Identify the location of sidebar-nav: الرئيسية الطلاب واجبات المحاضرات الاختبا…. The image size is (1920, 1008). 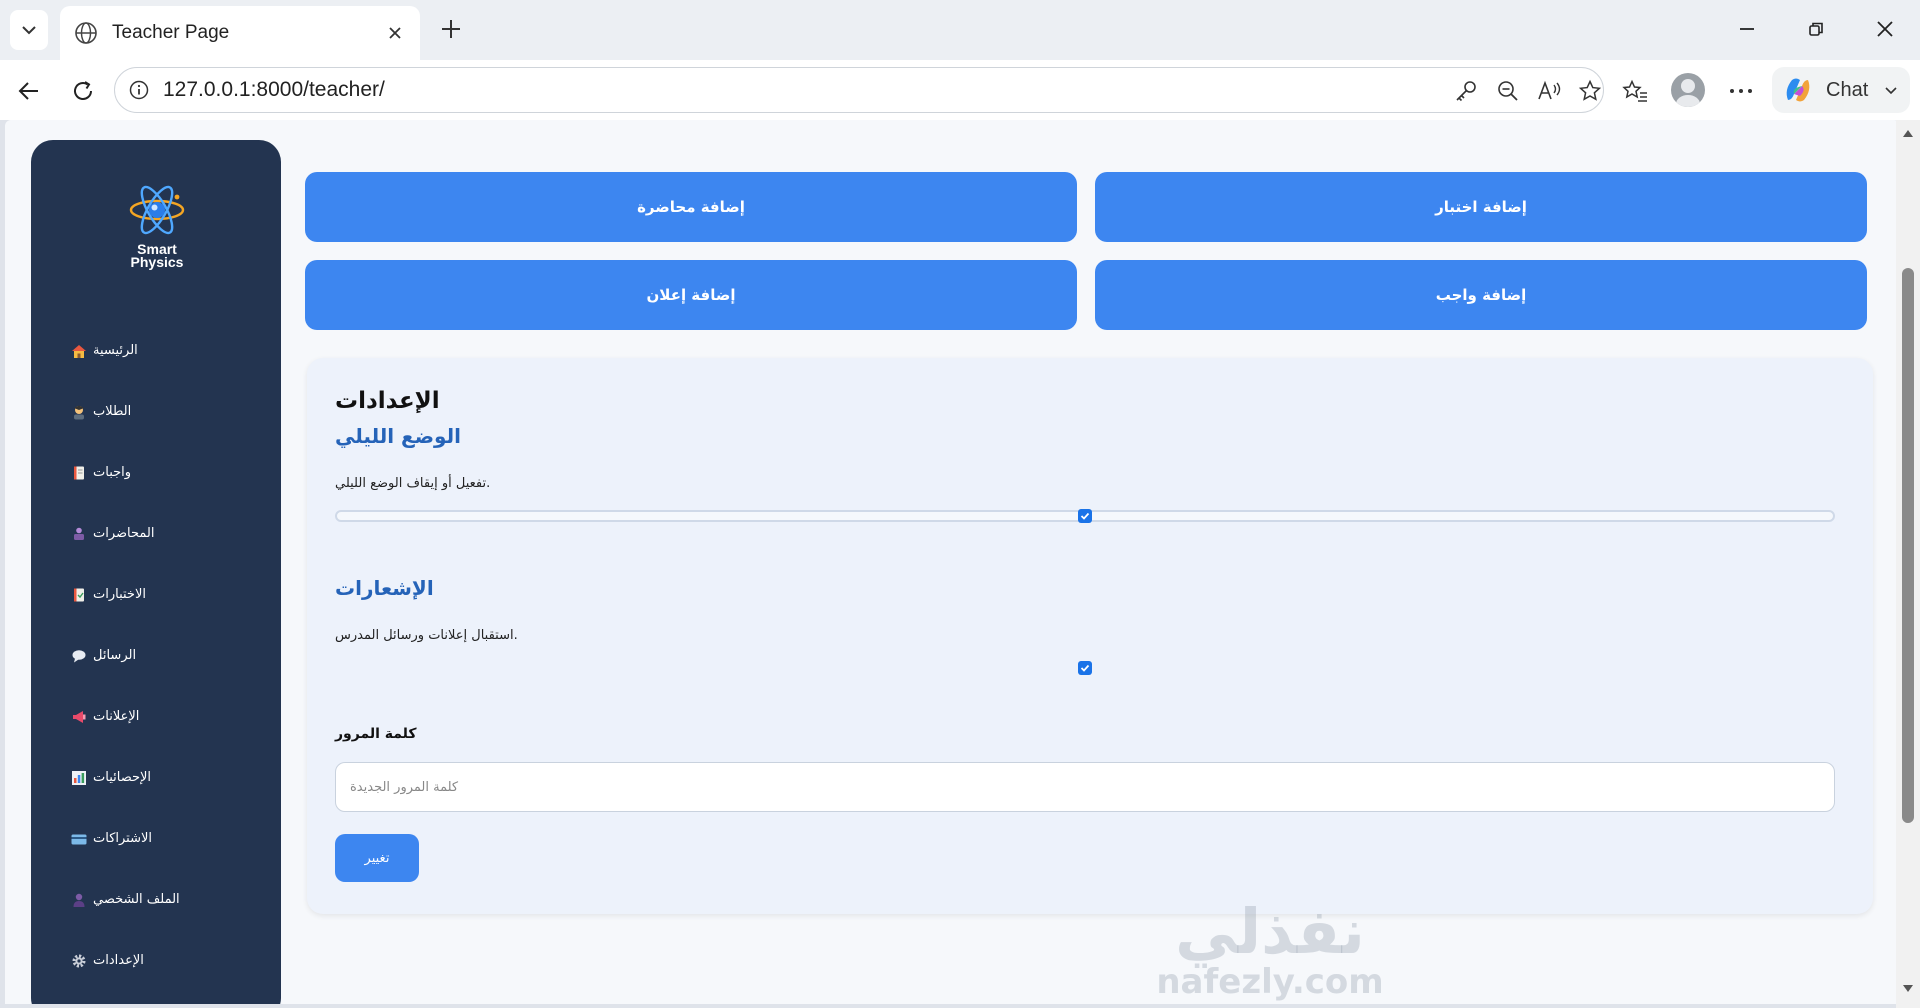
(171, 655).